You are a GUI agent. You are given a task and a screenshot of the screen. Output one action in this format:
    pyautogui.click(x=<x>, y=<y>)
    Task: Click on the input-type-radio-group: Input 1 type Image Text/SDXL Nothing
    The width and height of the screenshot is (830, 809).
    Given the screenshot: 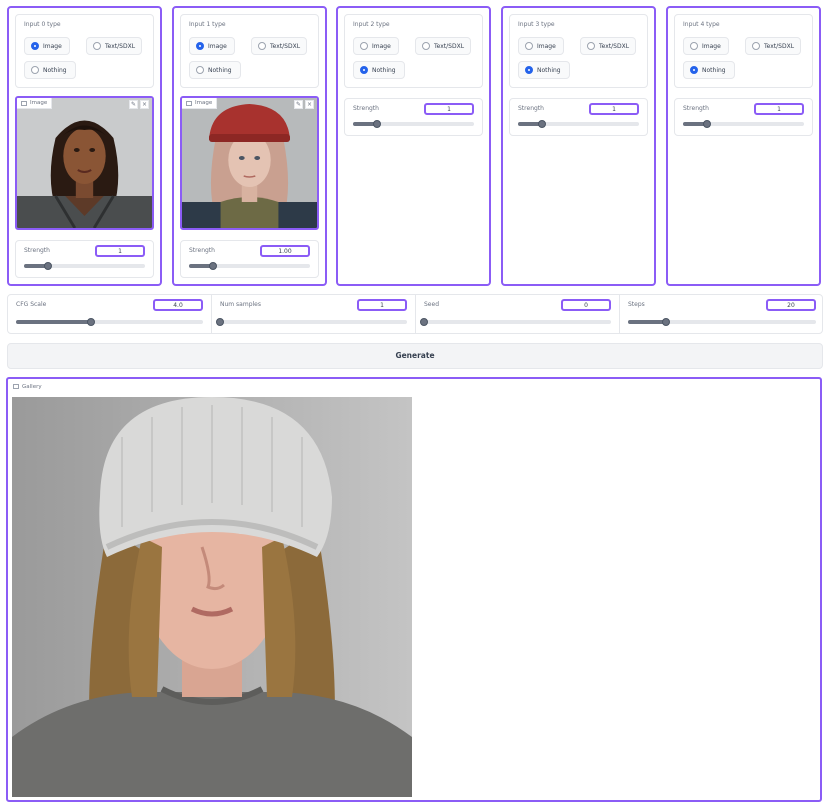 What is the action you would take?
    pyautogui.click(x=249, y=51)
    